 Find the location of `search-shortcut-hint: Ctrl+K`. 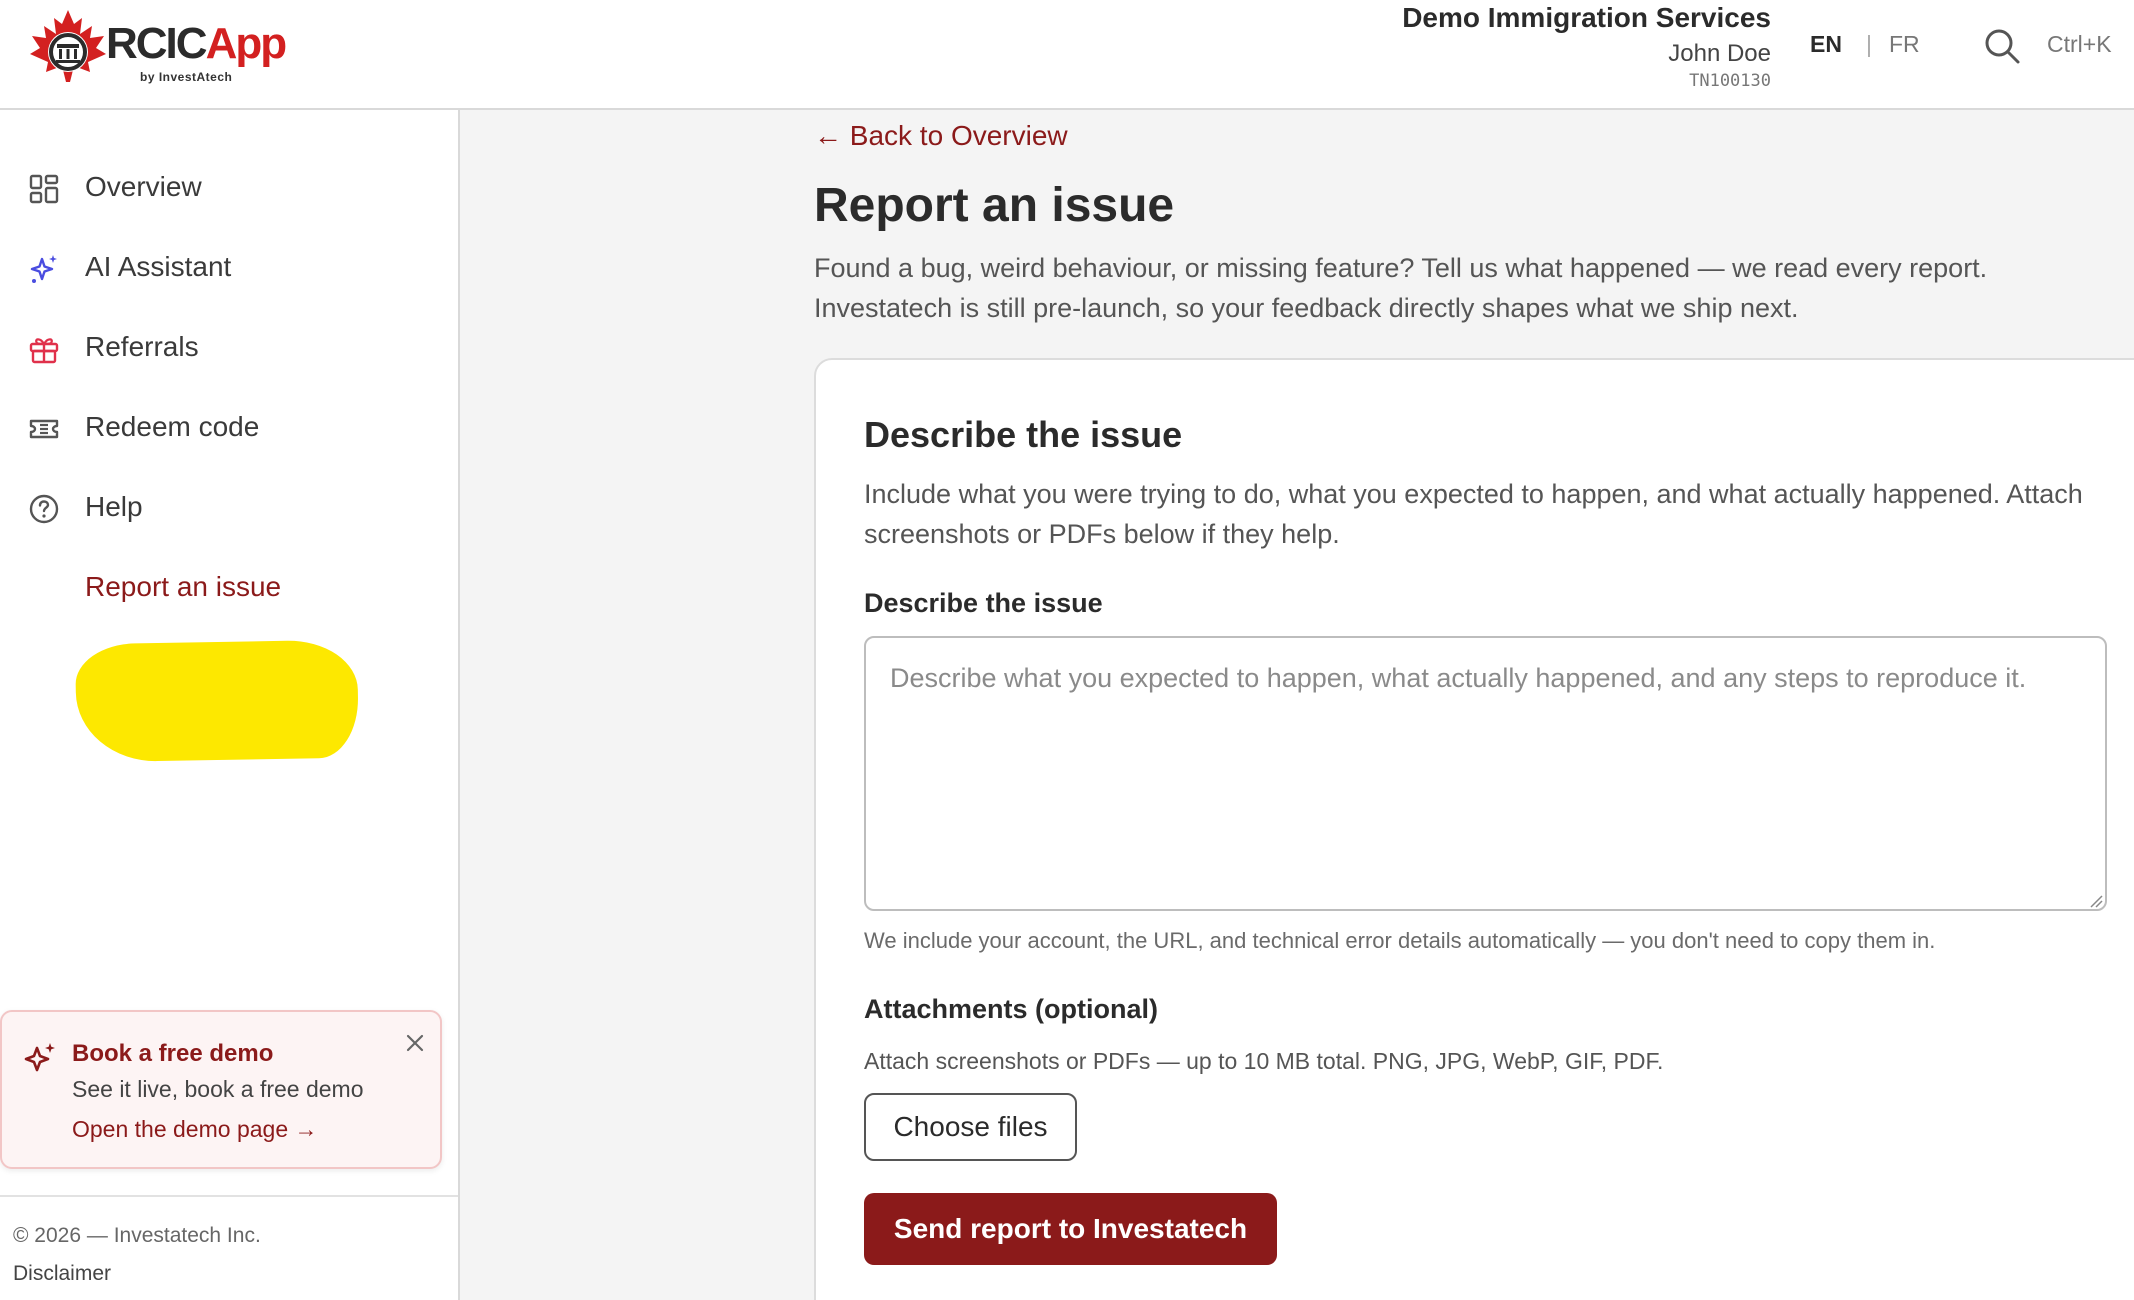

search-shortcut-hint: Ctrl+K is located at coordinates (2079, 44).